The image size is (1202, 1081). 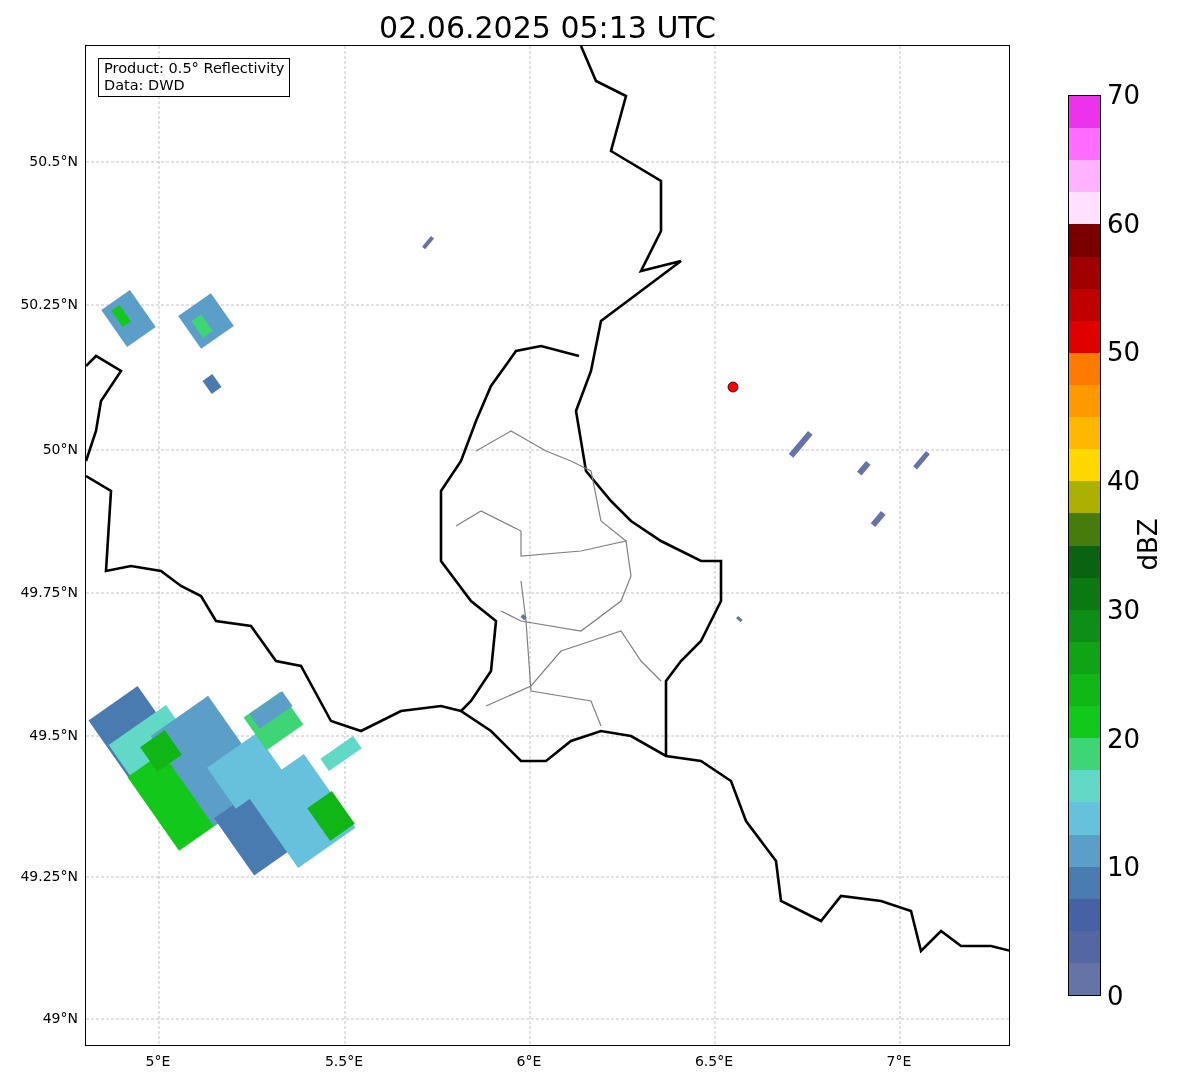 What do you see at coordinates (158, 1061) in the screenshot?
I see `longitude-label: 5°E` at bounding box center [158, 1061].